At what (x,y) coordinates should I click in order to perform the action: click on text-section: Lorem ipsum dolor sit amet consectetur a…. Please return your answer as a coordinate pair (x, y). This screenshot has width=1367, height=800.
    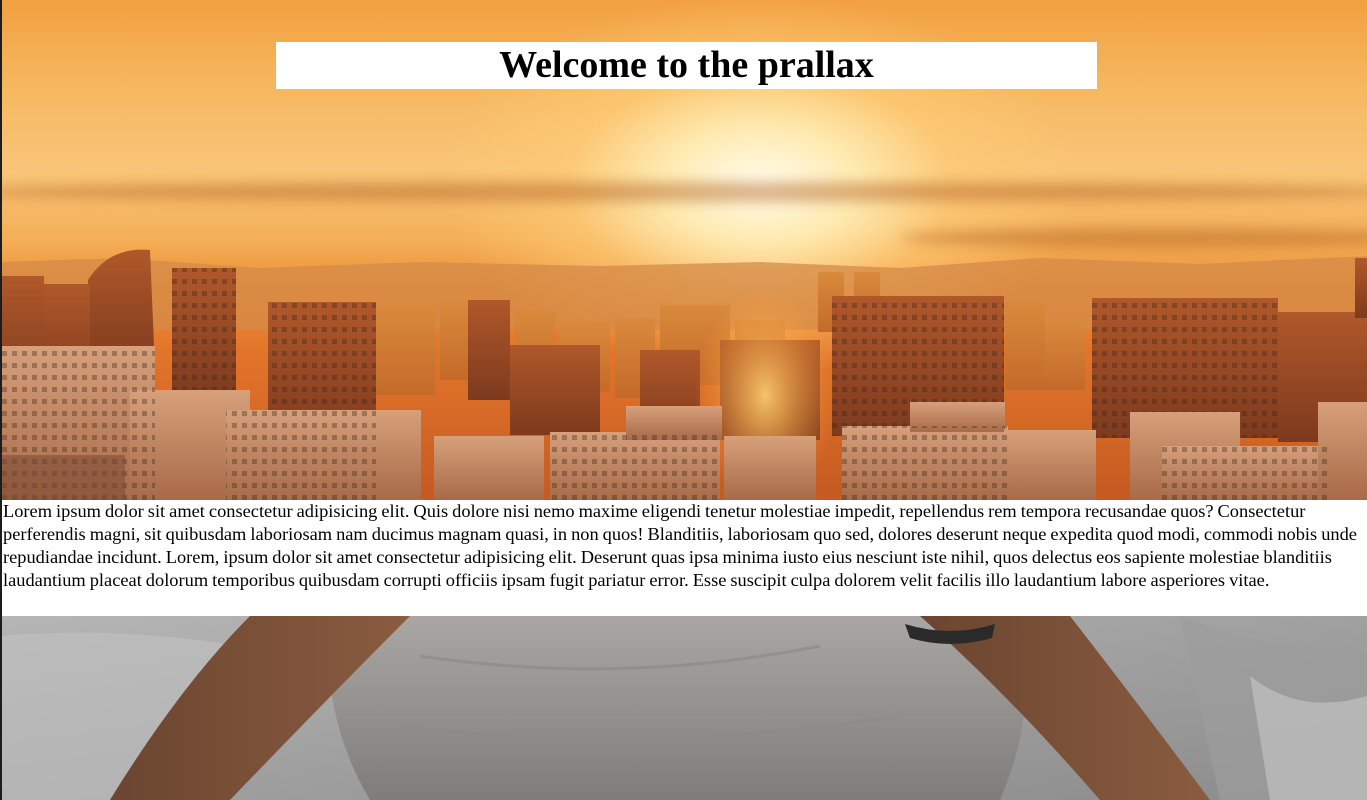
    Looking at the image, I should click on (683, 558).